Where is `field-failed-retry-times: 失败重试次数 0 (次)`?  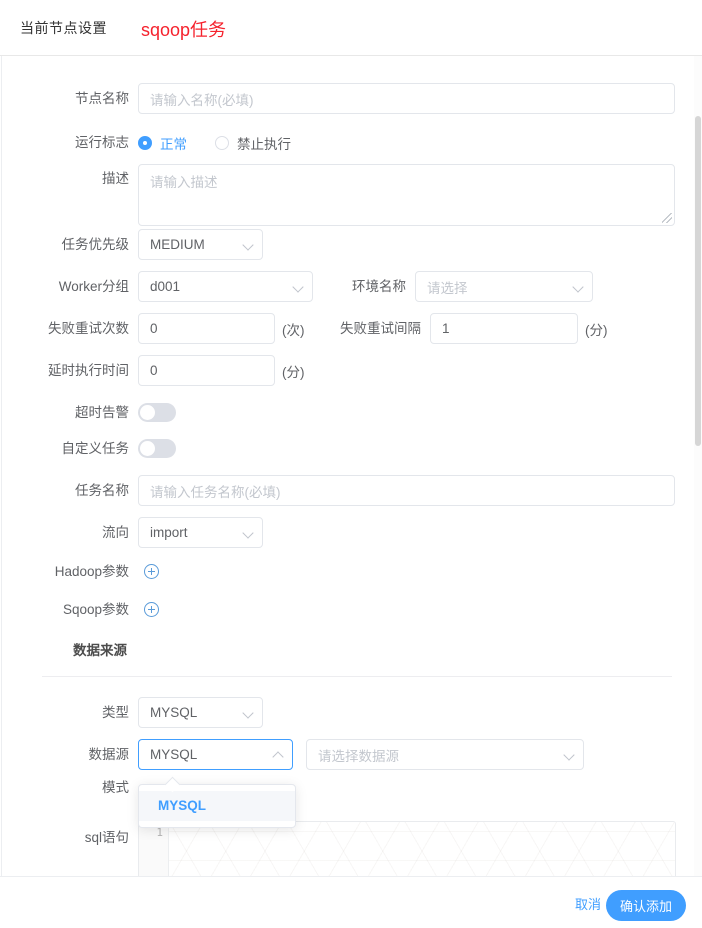 field-failed-retry-times: 失败重试次数 0 (次) is located at coordinates (165, 328).